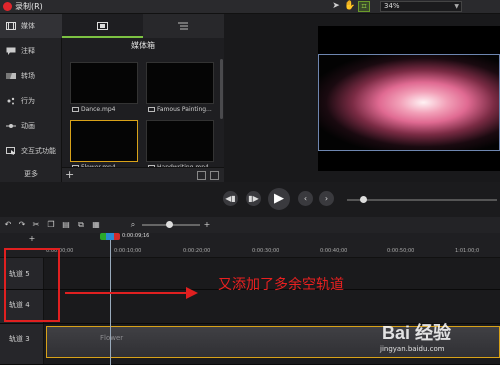  What do you see at coordinates (334, 251) in the screenshot?
I see `ruler-tick: 0:00:40;00` at bounding box center [334, 251].